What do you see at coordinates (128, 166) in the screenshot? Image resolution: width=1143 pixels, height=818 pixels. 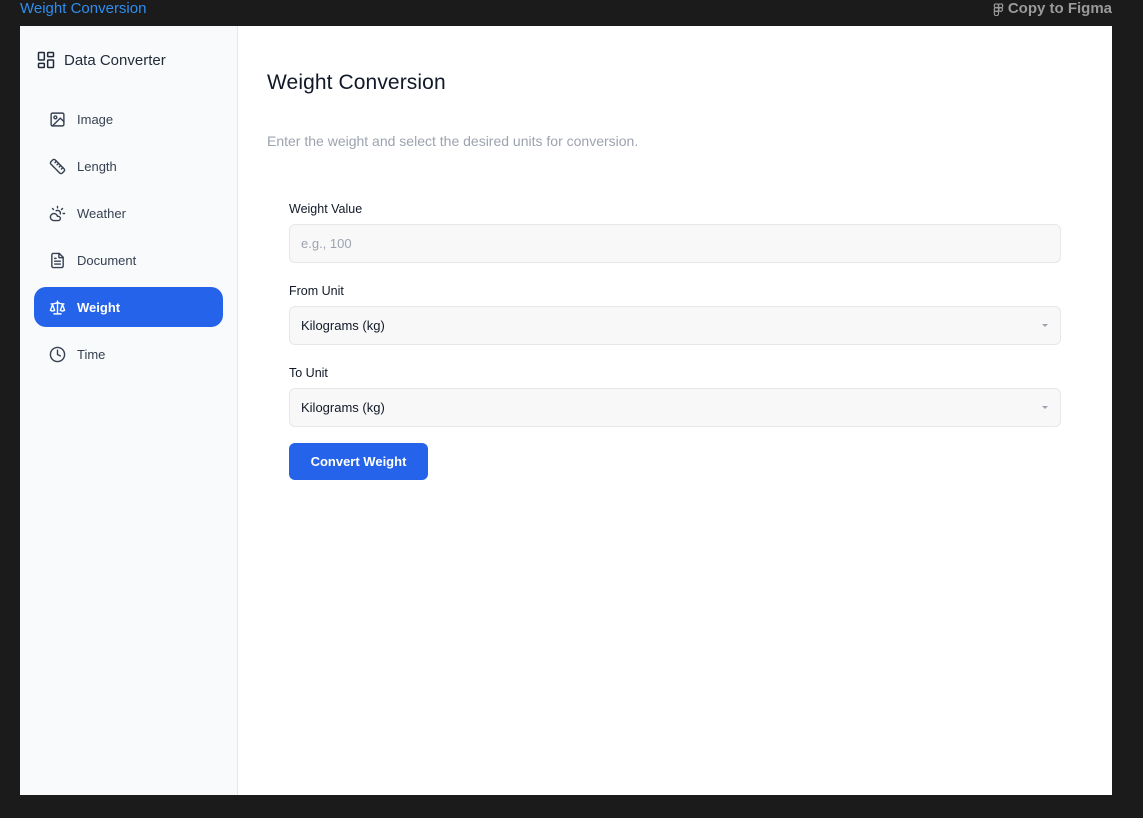 I see `sidebar-item-length: Length` at bounding box center [128, 166].